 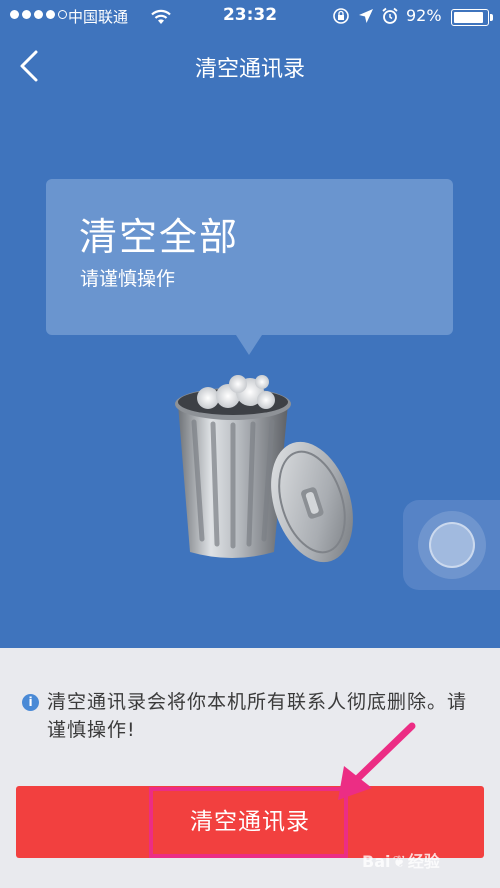 I want to click on rotation-lock-icon, so click(x=341, y=16).